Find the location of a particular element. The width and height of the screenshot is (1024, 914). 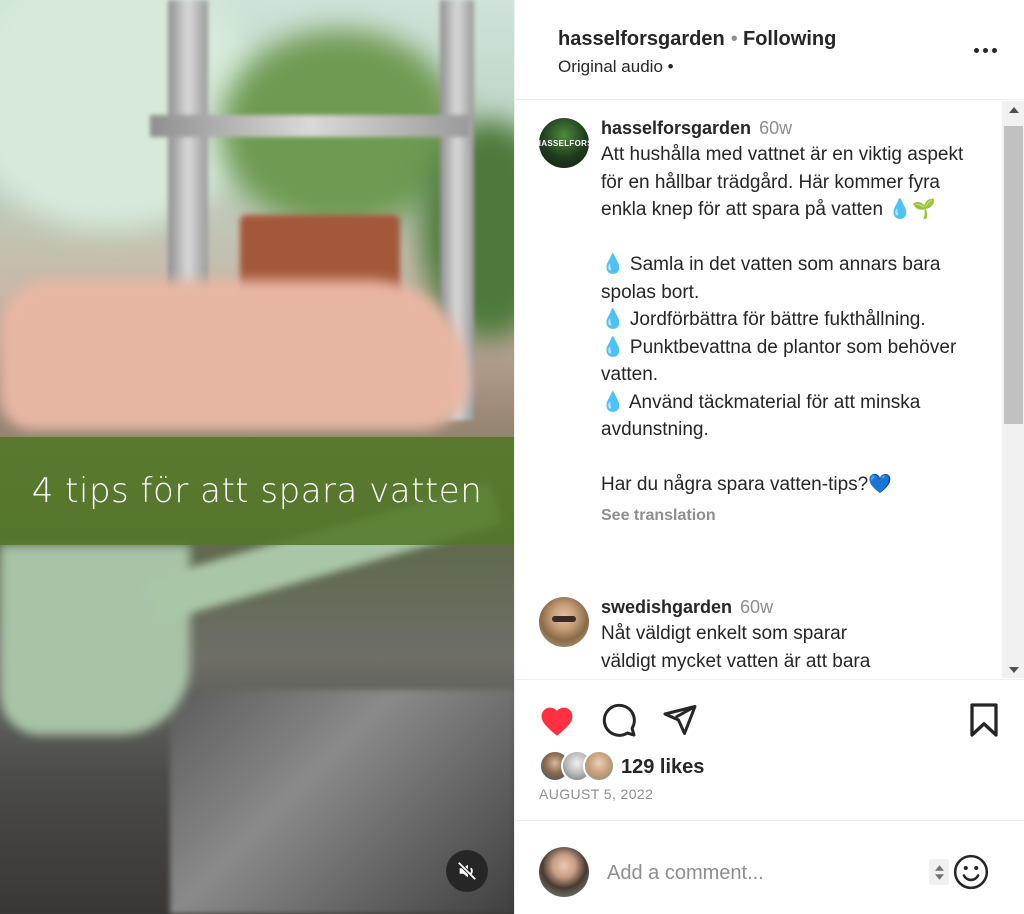

comment-input is located at coordinates (762, 873).